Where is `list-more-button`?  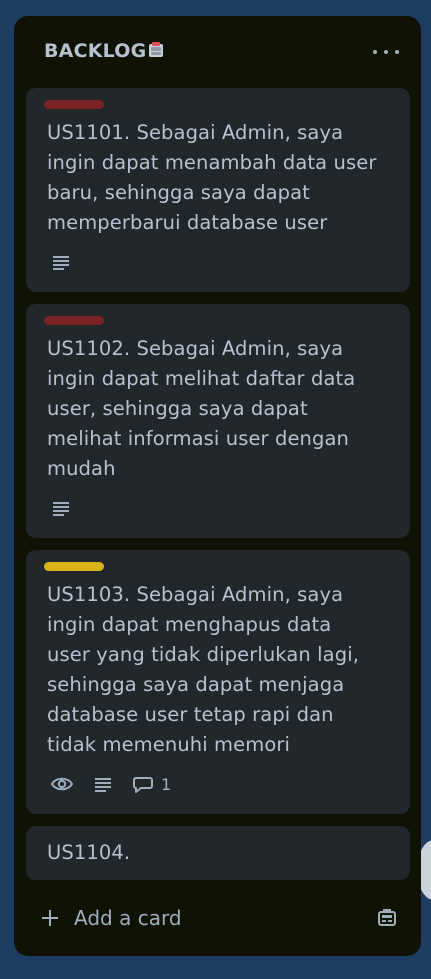
list-more-button is located at coordinates (386, 52).